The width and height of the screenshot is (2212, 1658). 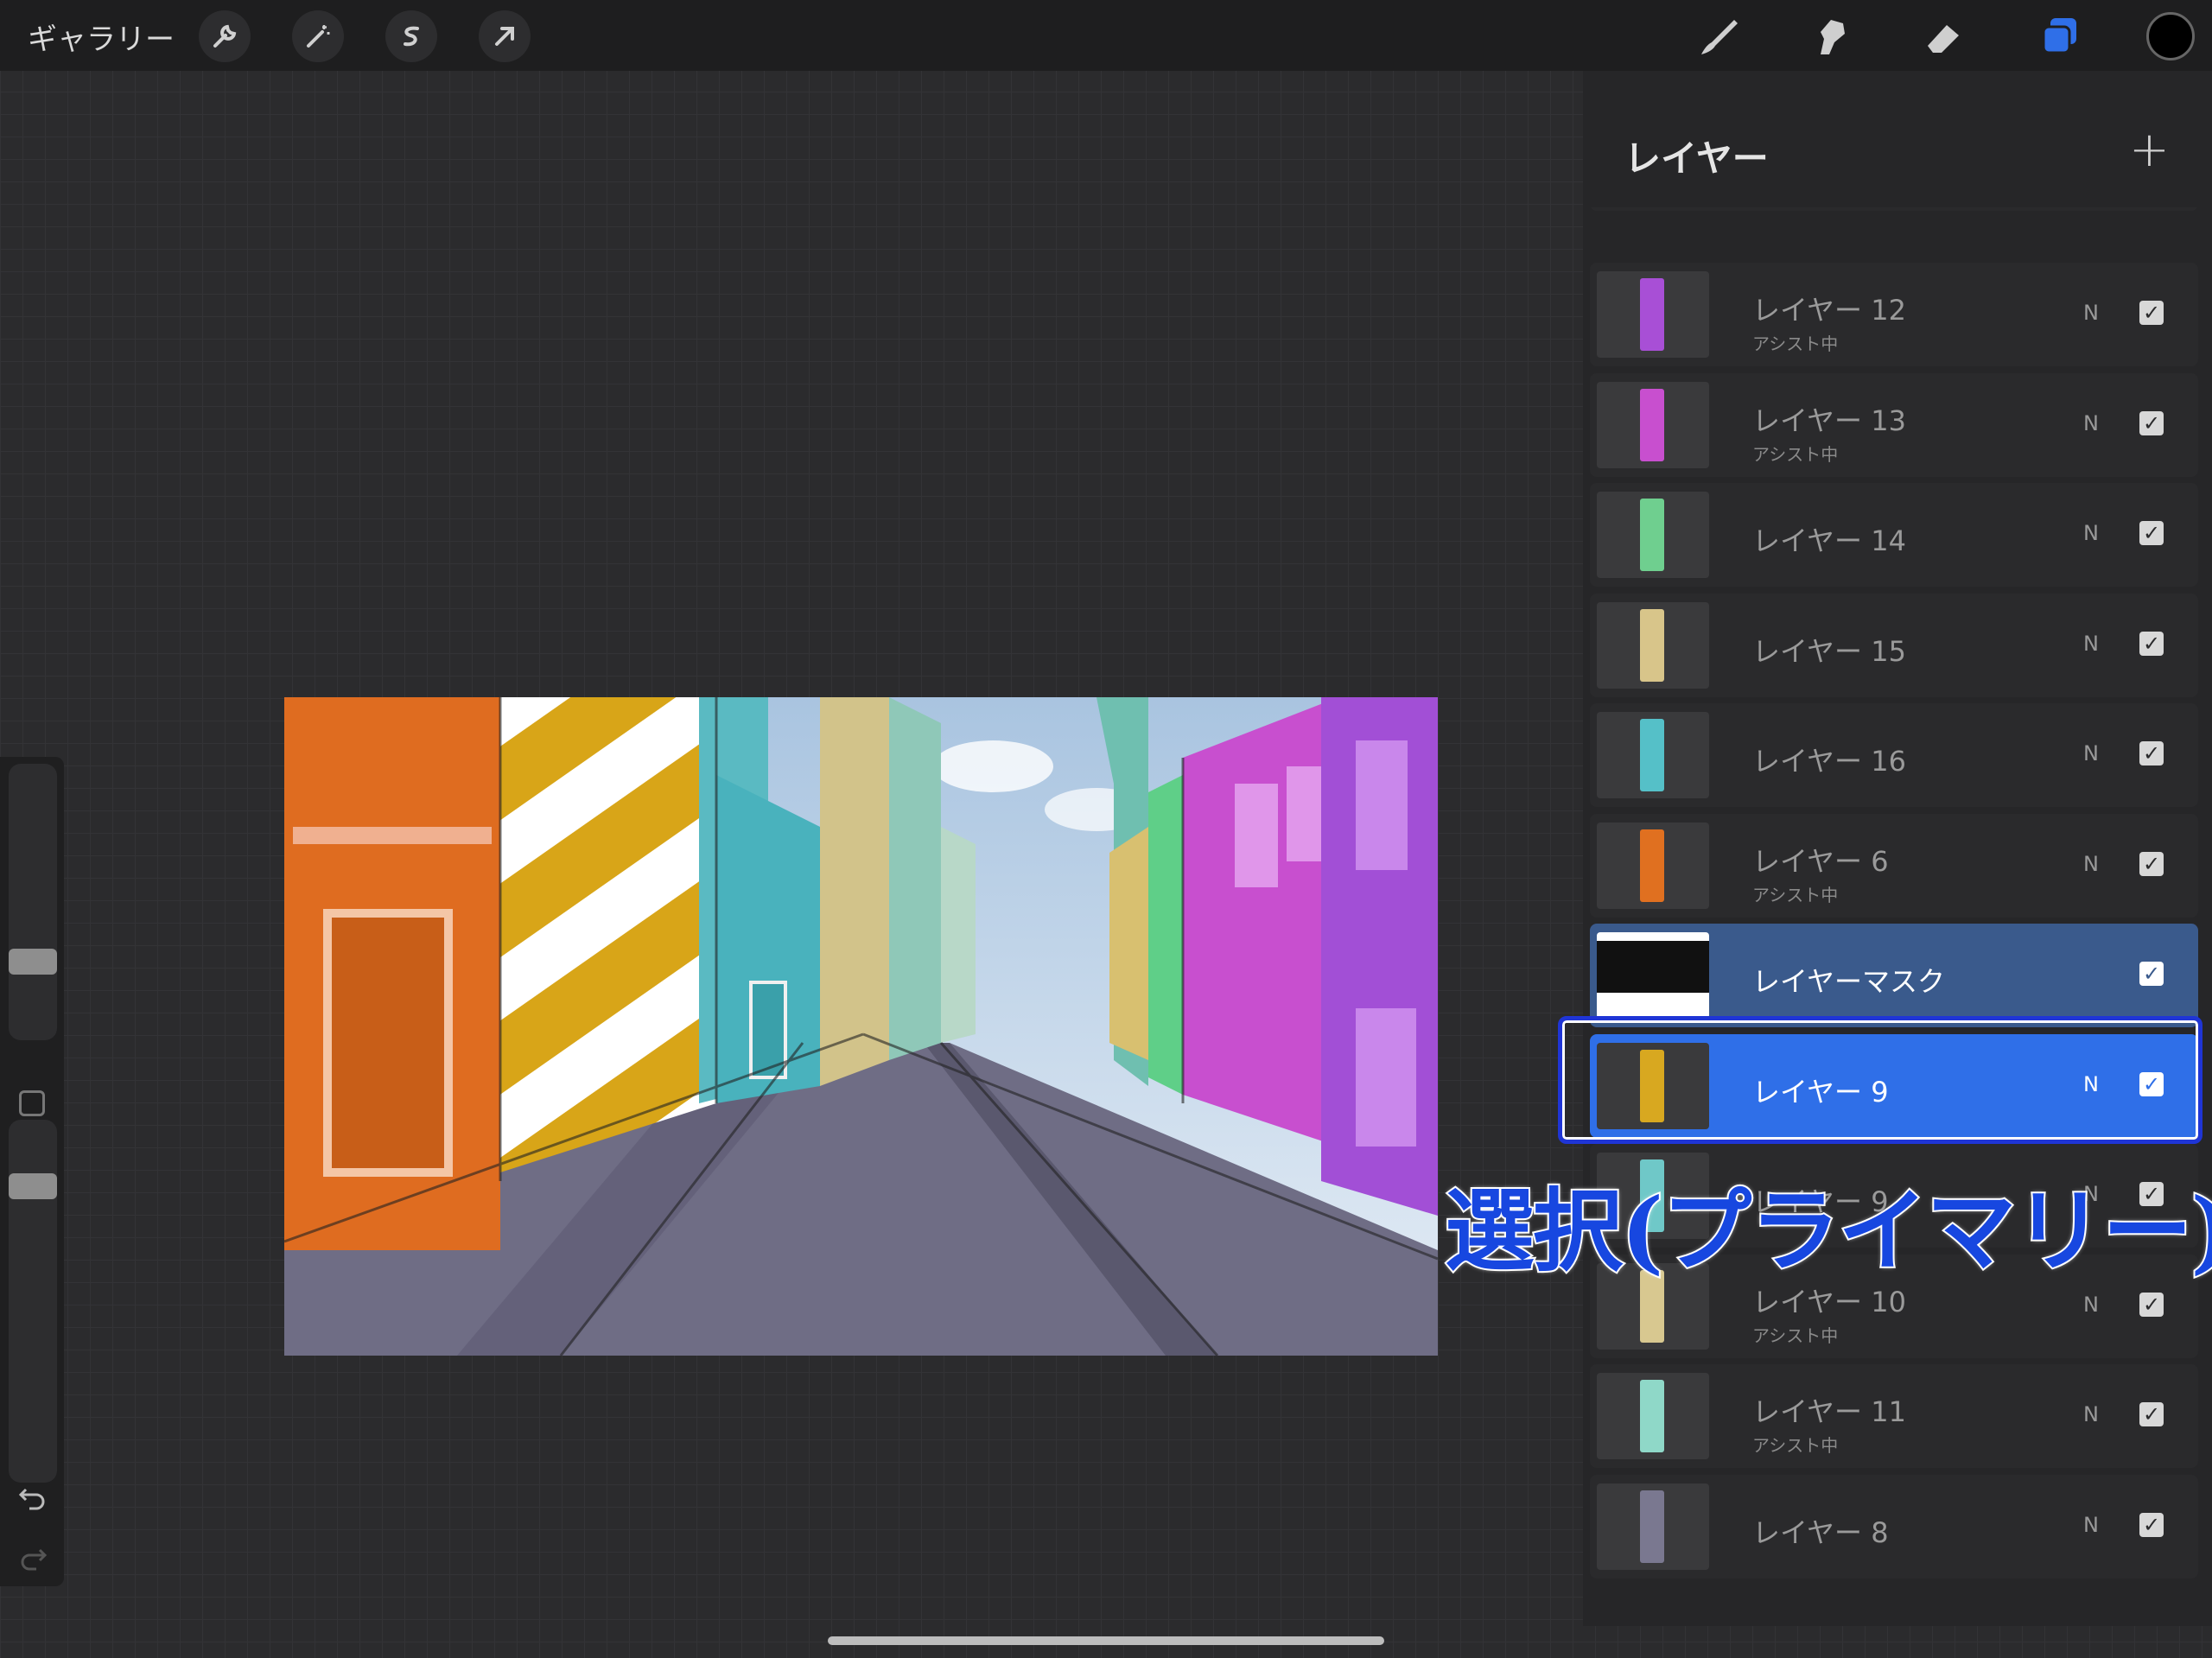 I want to click on layer-row: レイヤー 16 N ✓, so click(x=1894, y=755).